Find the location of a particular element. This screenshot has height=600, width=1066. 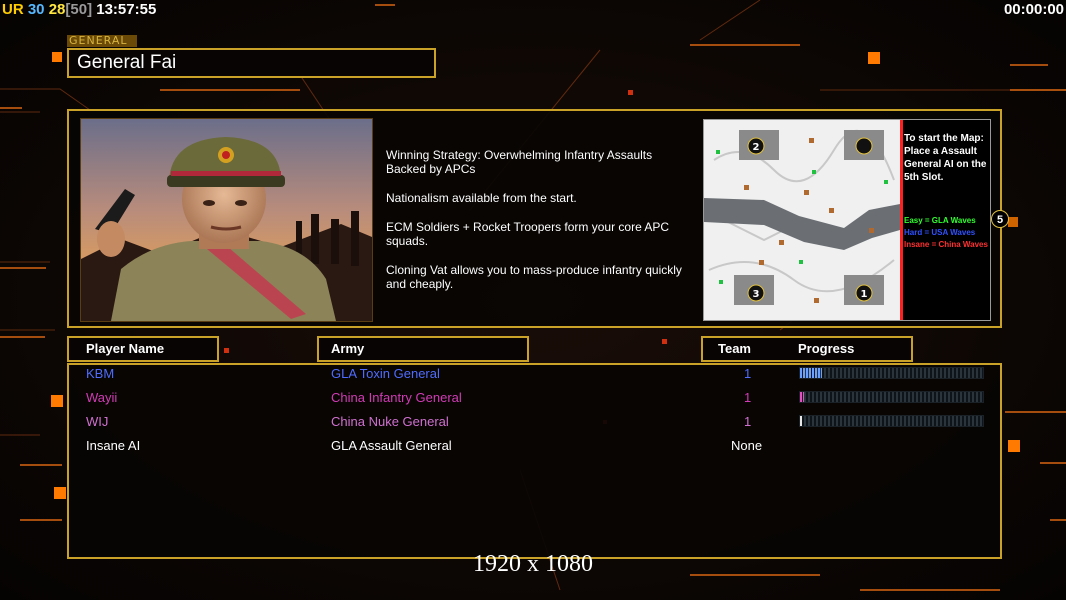

general-portrait is located at coordinates (226, 220).